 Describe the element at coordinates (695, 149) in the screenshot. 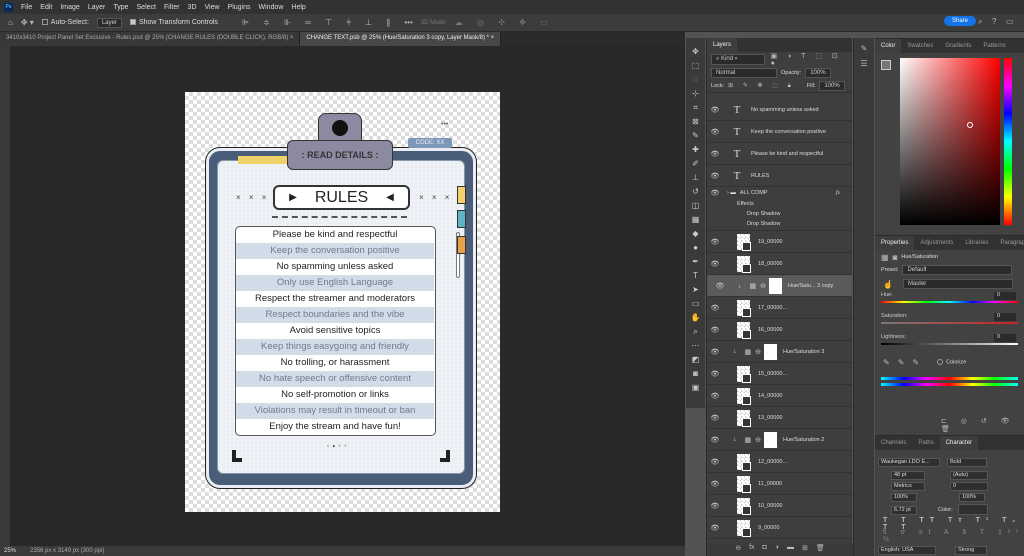

I see `healing-icon: ✚` at that location.